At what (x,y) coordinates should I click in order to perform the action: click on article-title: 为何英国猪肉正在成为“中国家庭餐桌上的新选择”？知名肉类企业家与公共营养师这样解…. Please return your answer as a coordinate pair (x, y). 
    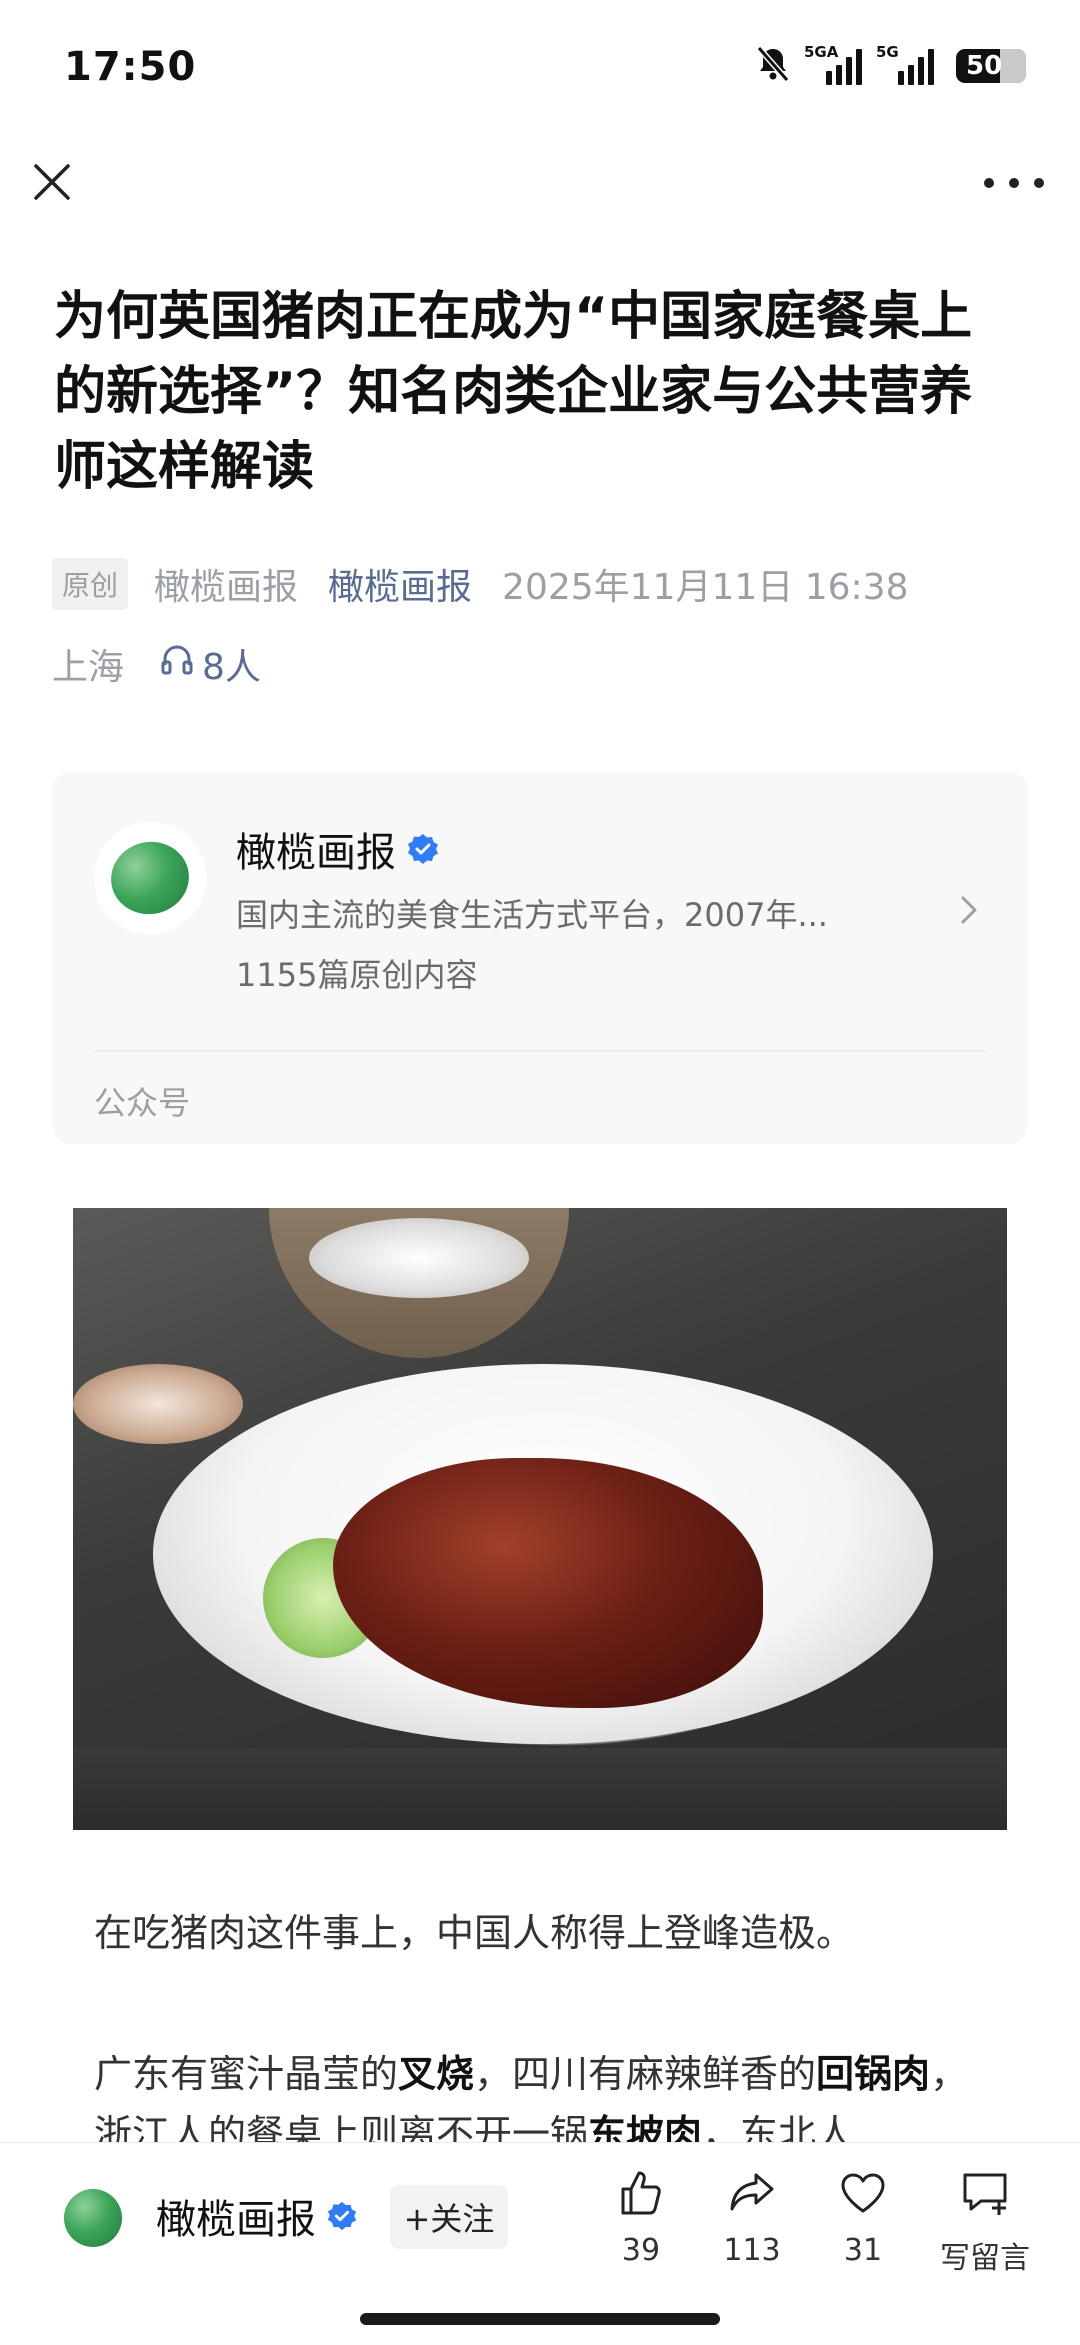
    Looking at the image, I should click on (513, 392).